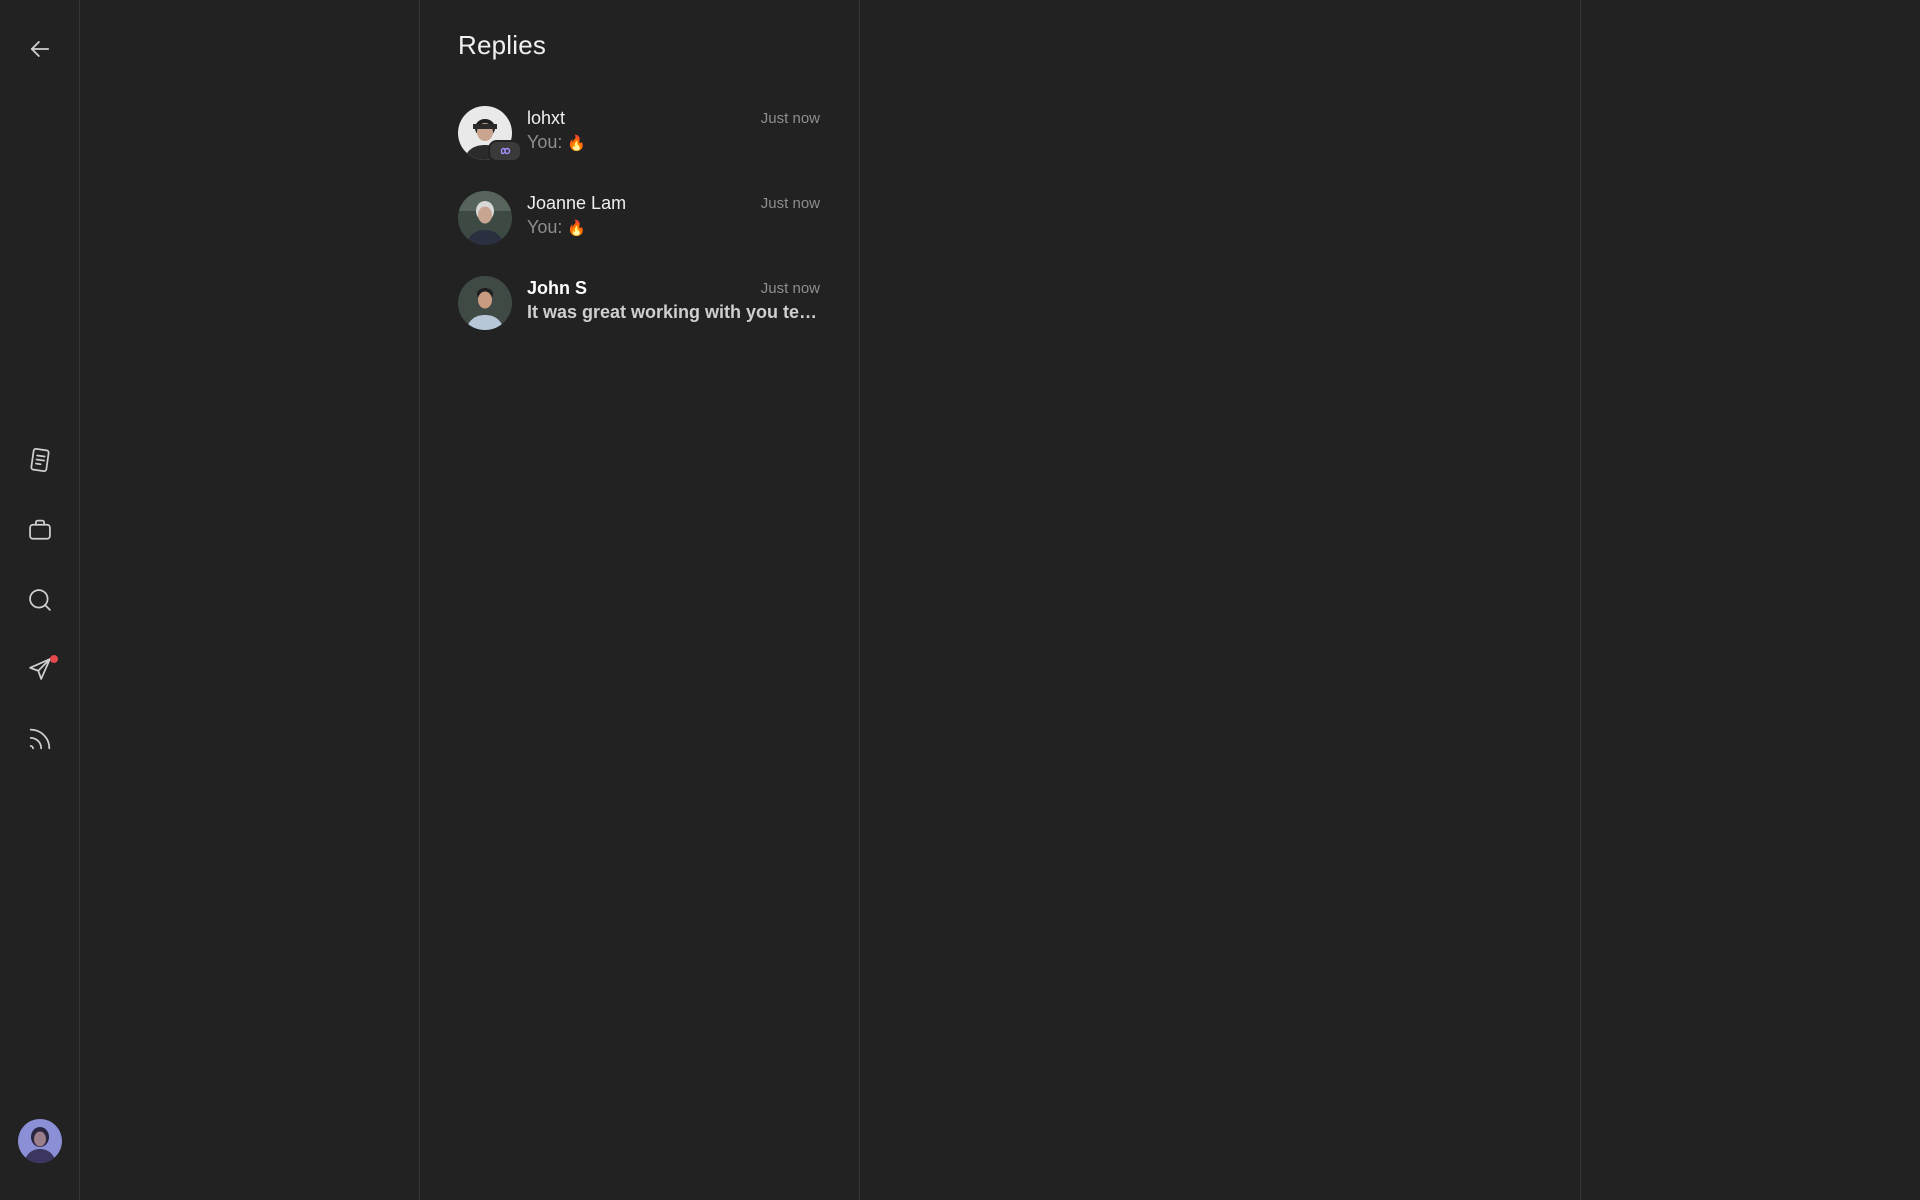 The image size is (1920, 1200). Describe the element at coordinates (546, 118) in the screenshot. I see `conversation-name: lohxt` at that location.